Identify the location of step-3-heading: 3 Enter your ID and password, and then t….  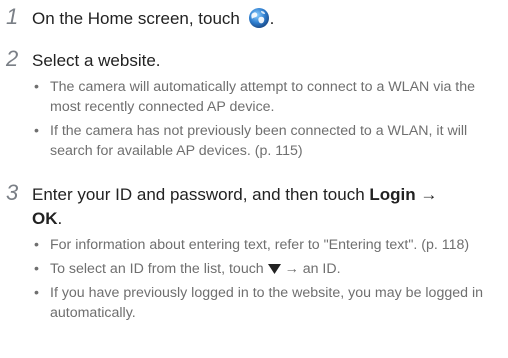
(254, 206).